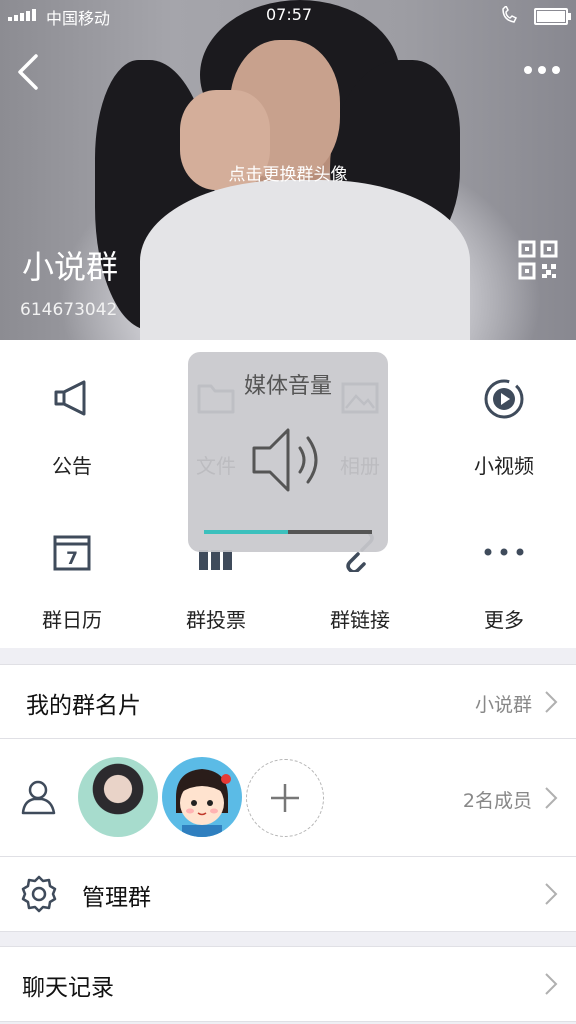  What do you see at coordinates (288, 894) in the screenshot?
I see `manage-group-row: 管理群` at bounding box center [288, 894].